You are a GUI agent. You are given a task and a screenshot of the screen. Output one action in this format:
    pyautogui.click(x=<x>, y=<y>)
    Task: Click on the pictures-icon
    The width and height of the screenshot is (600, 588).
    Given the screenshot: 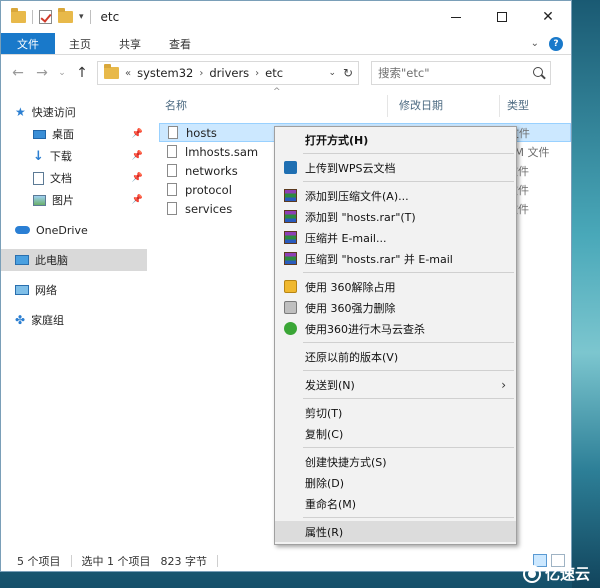 What is the action you would take?
    pyautogui.click(x=39, y=200)
    